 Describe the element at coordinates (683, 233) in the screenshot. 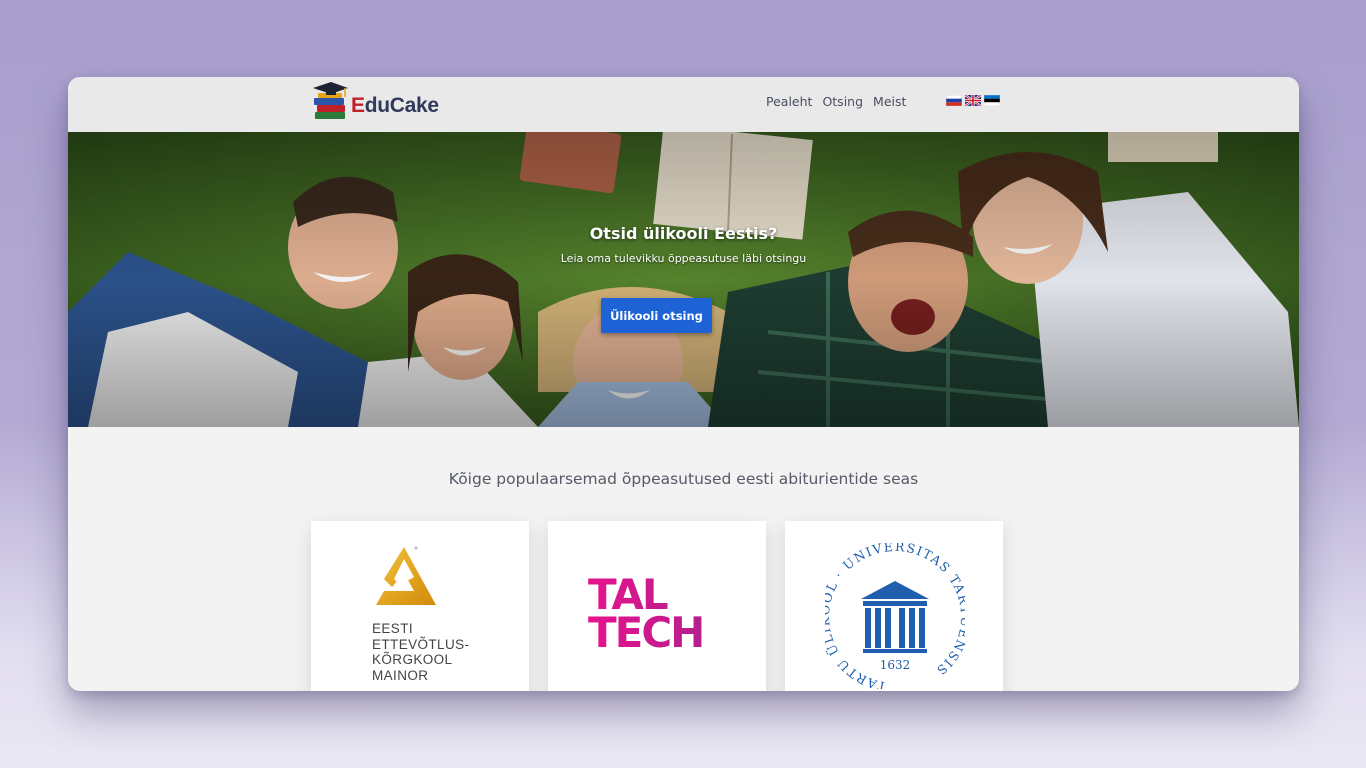

I see `hero-title: Otsid ülikooli Eestis?` at that location.